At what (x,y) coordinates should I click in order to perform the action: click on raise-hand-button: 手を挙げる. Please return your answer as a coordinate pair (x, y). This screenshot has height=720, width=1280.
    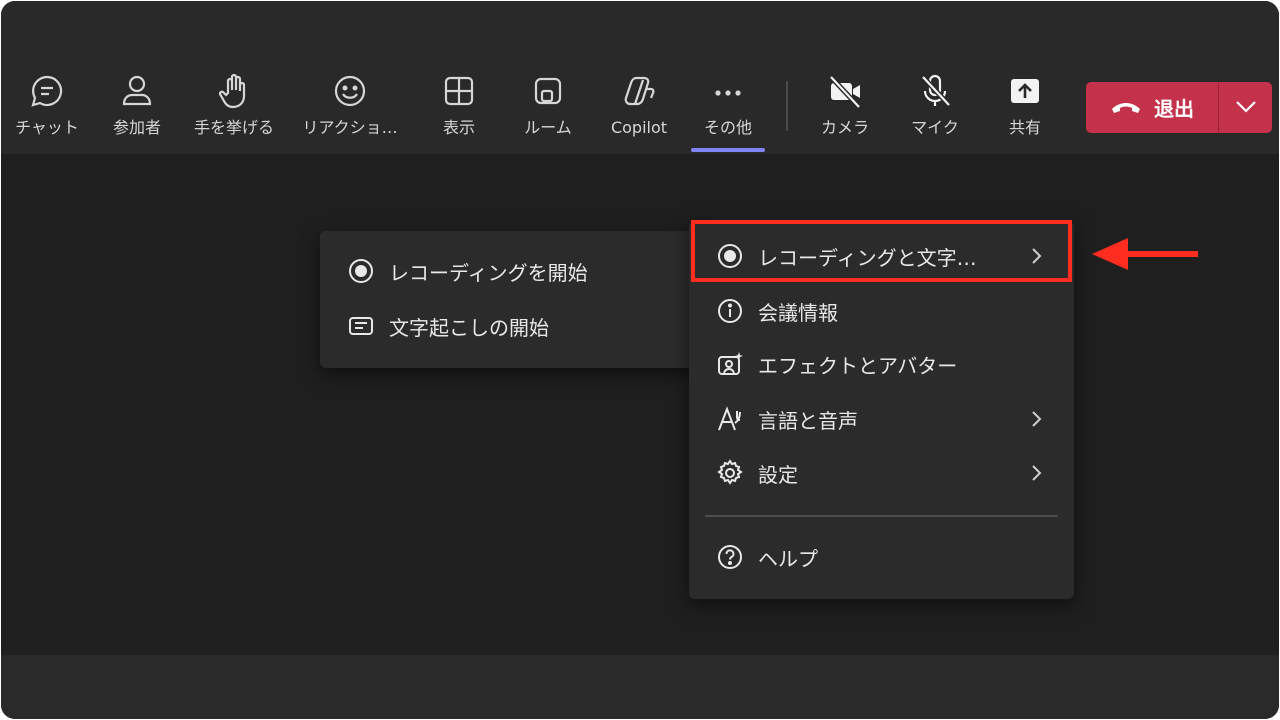
    Looking at the image, I should click on (234, 111).